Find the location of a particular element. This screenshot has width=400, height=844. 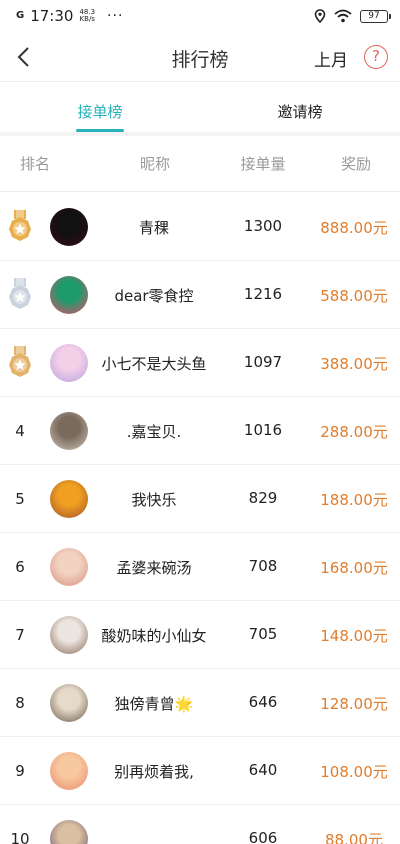

battery-level: 97 is located at coordinates (374, 15).